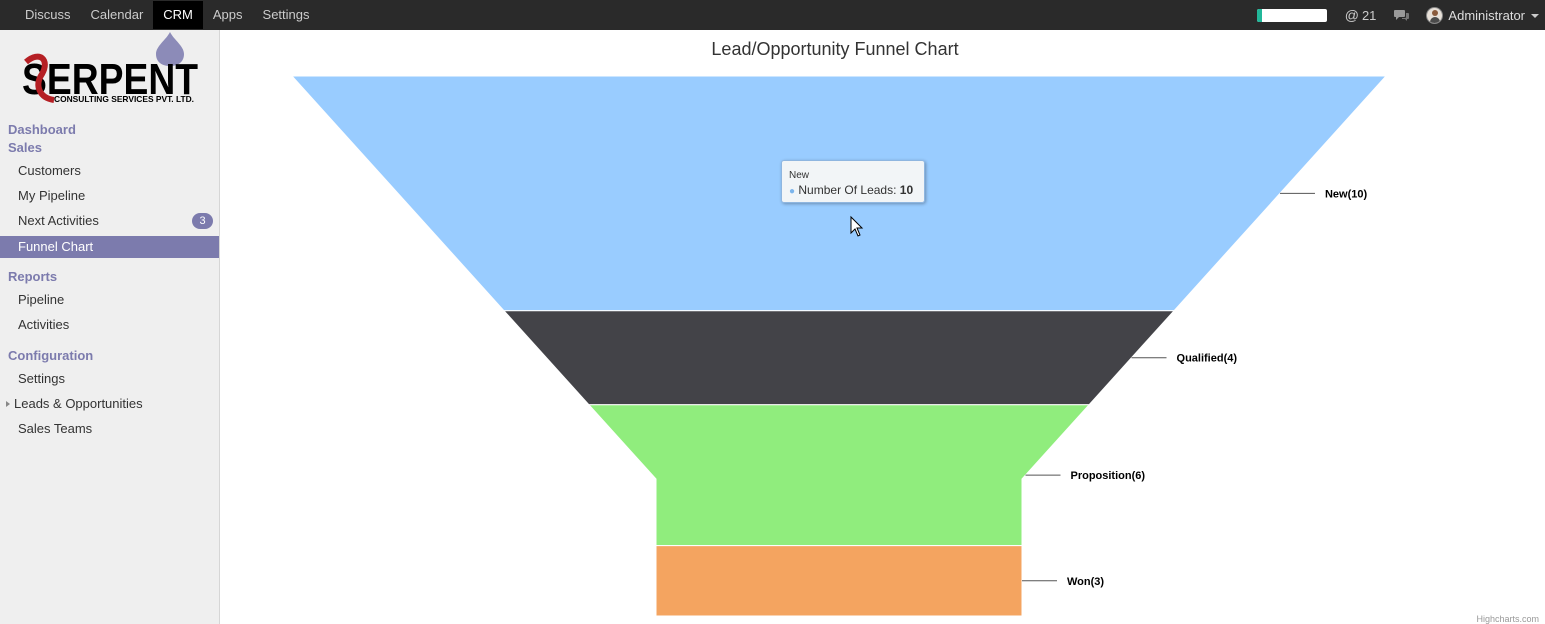  I want to click on menu-settings: Settings, so click(286, 15).